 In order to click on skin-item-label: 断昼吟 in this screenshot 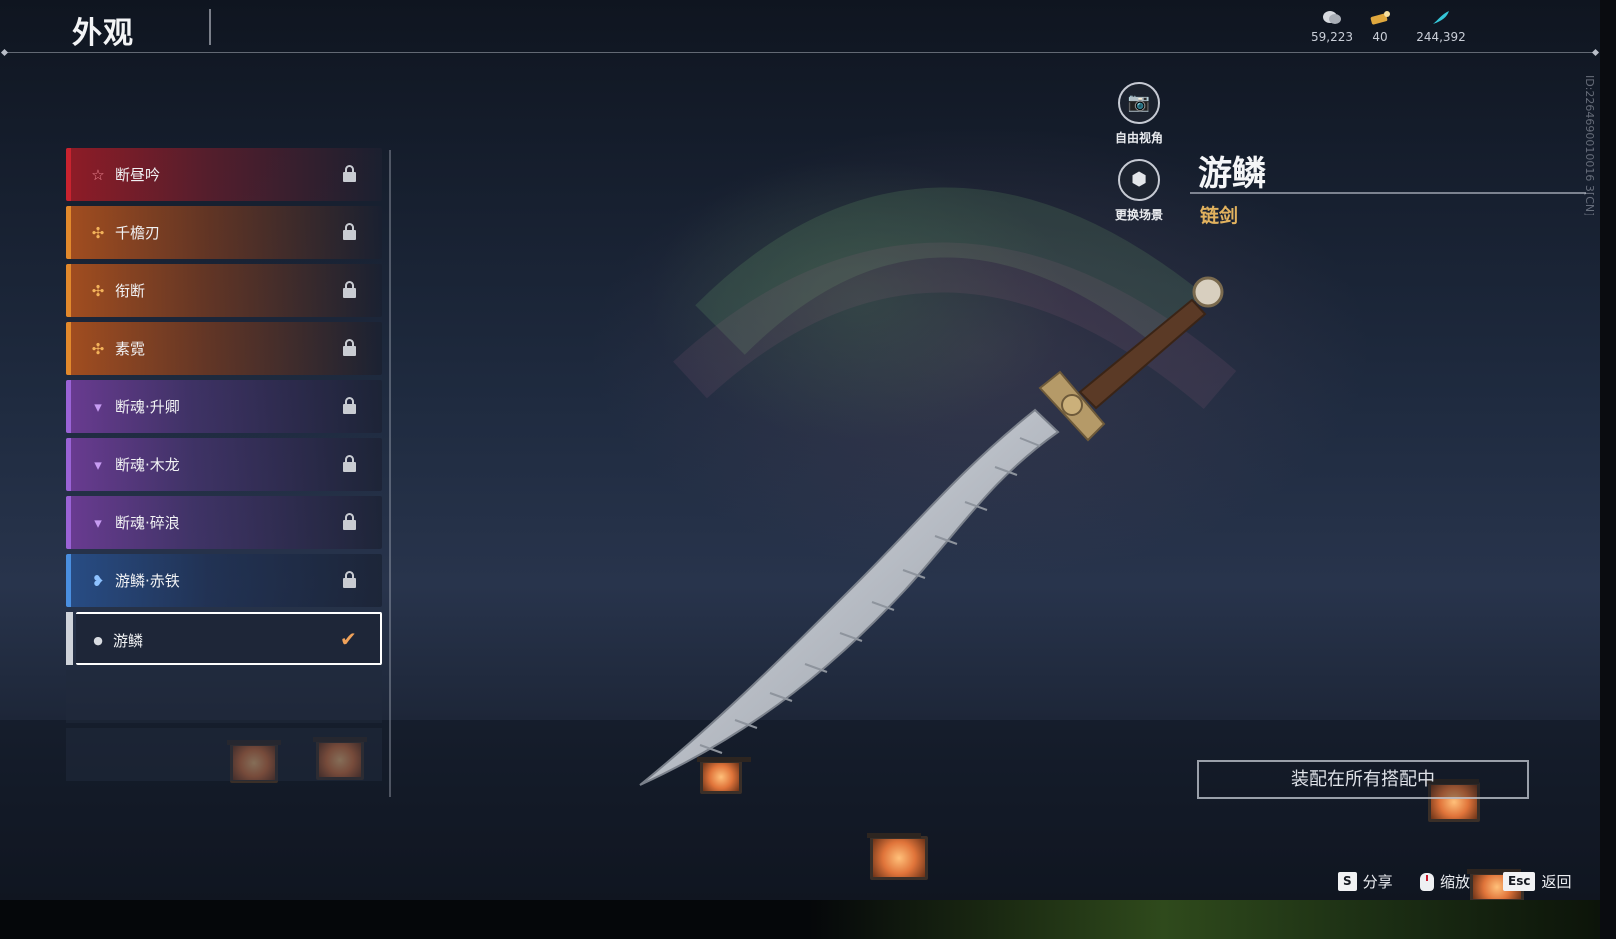, I will do `click(138, 175)`.